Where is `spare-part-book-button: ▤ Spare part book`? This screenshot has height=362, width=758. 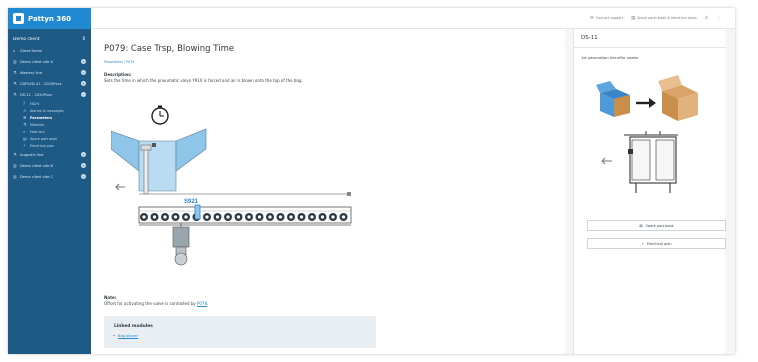 spare-part-book-button: ▤ Spare part book is located at coordinates (656, 225).